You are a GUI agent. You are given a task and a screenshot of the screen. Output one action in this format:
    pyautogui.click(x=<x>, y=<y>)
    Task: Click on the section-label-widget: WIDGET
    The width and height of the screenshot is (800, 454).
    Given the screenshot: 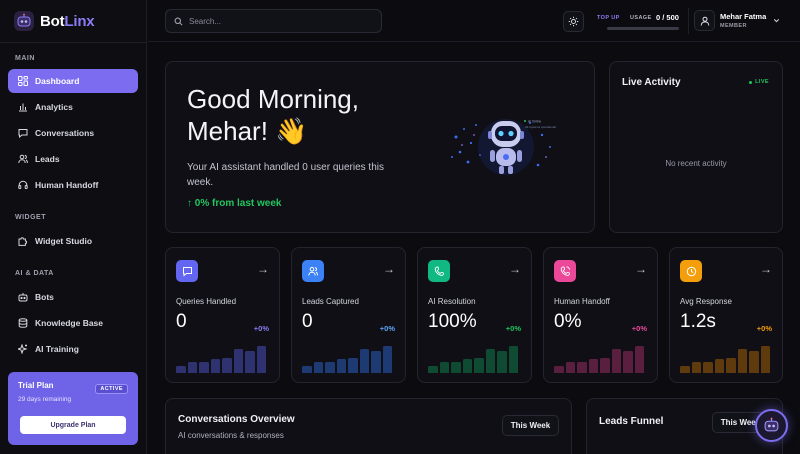 What is the action you would take?
    pyautogui.click(x=30, y=217)
    